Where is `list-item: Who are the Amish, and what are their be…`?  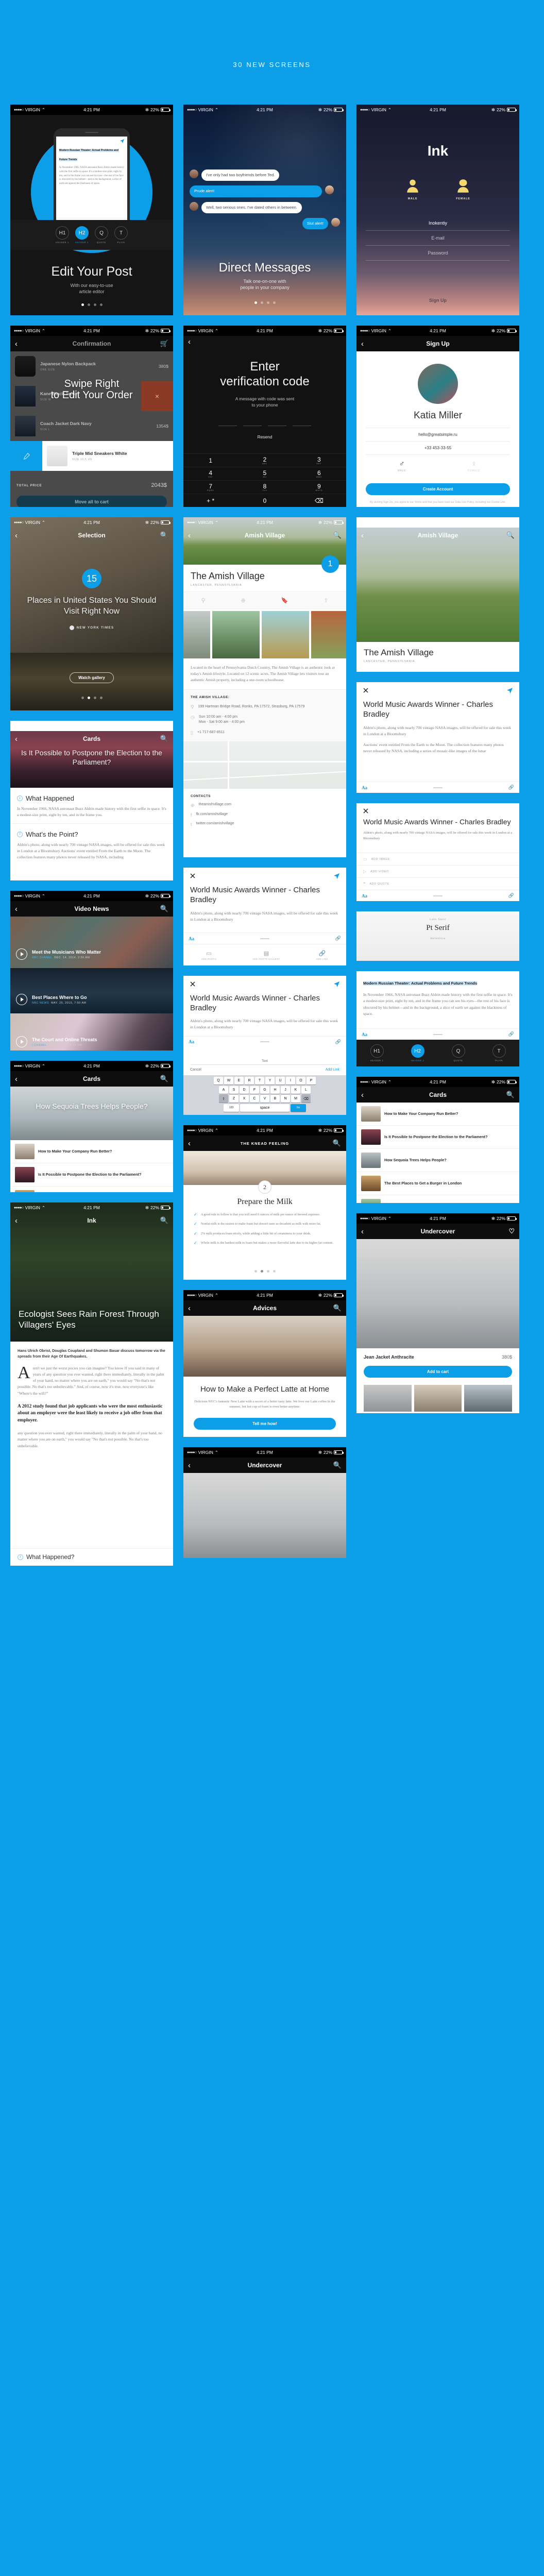
list-item: Who are the Amish, and what are their be… is located at coordinates (437, 1199).